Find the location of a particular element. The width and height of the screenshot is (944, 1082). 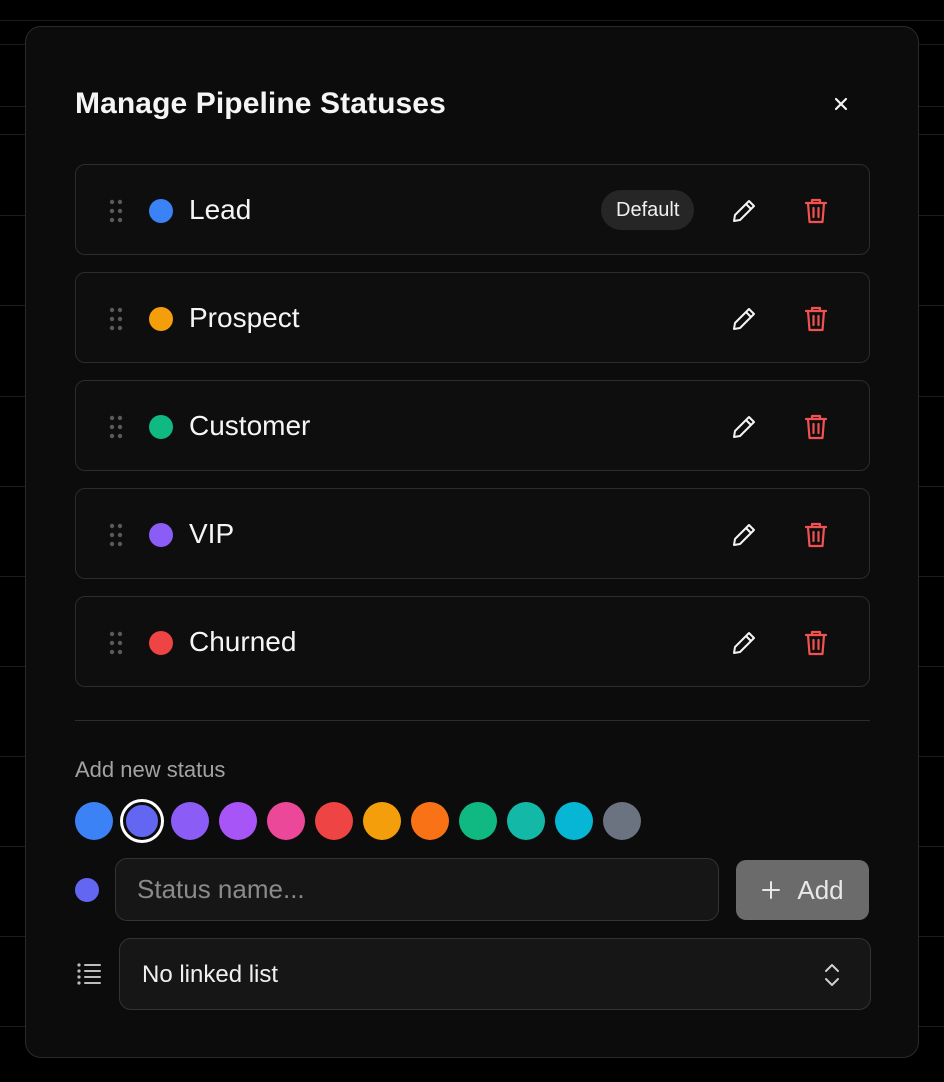

close-button is located at coordinates (841, 104).